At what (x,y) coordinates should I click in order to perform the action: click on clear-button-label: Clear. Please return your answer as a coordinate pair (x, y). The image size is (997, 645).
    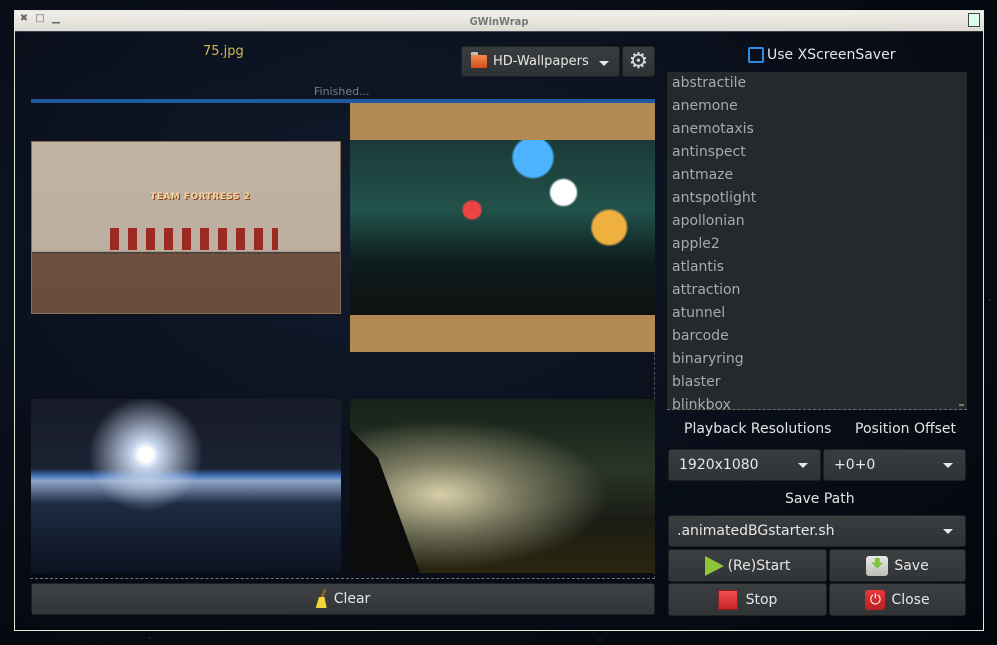
    Looking at the image, I should click on (352, 599).